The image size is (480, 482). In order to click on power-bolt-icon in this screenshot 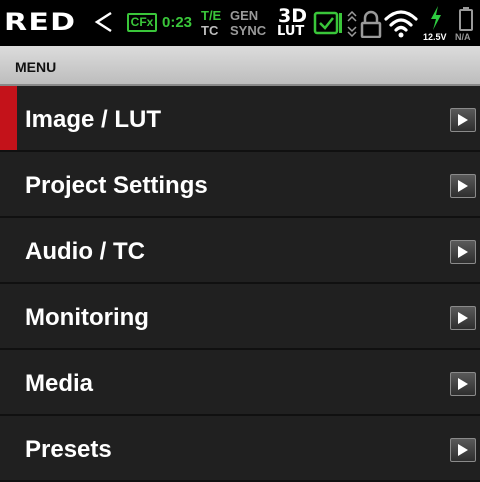, I will do `click(436, 20)`.